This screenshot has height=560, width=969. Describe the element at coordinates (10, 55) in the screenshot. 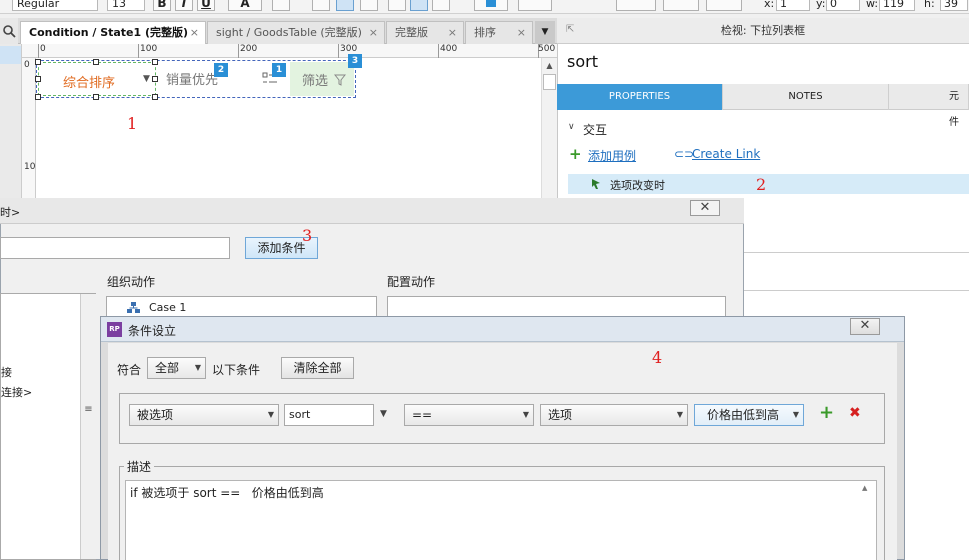

I see `sitemap-selected-item` at that location.